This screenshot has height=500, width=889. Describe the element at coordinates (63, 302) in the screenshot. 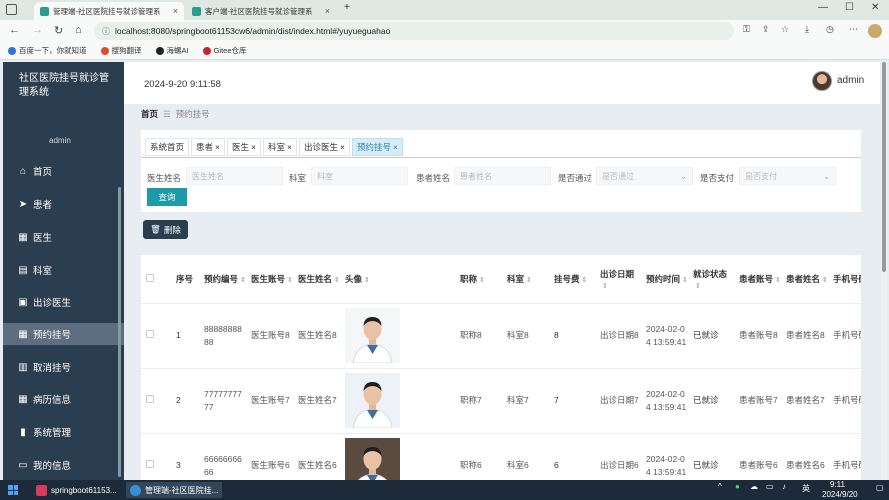

I see `sidebar-item: ▣ 出诊医生` at that location.